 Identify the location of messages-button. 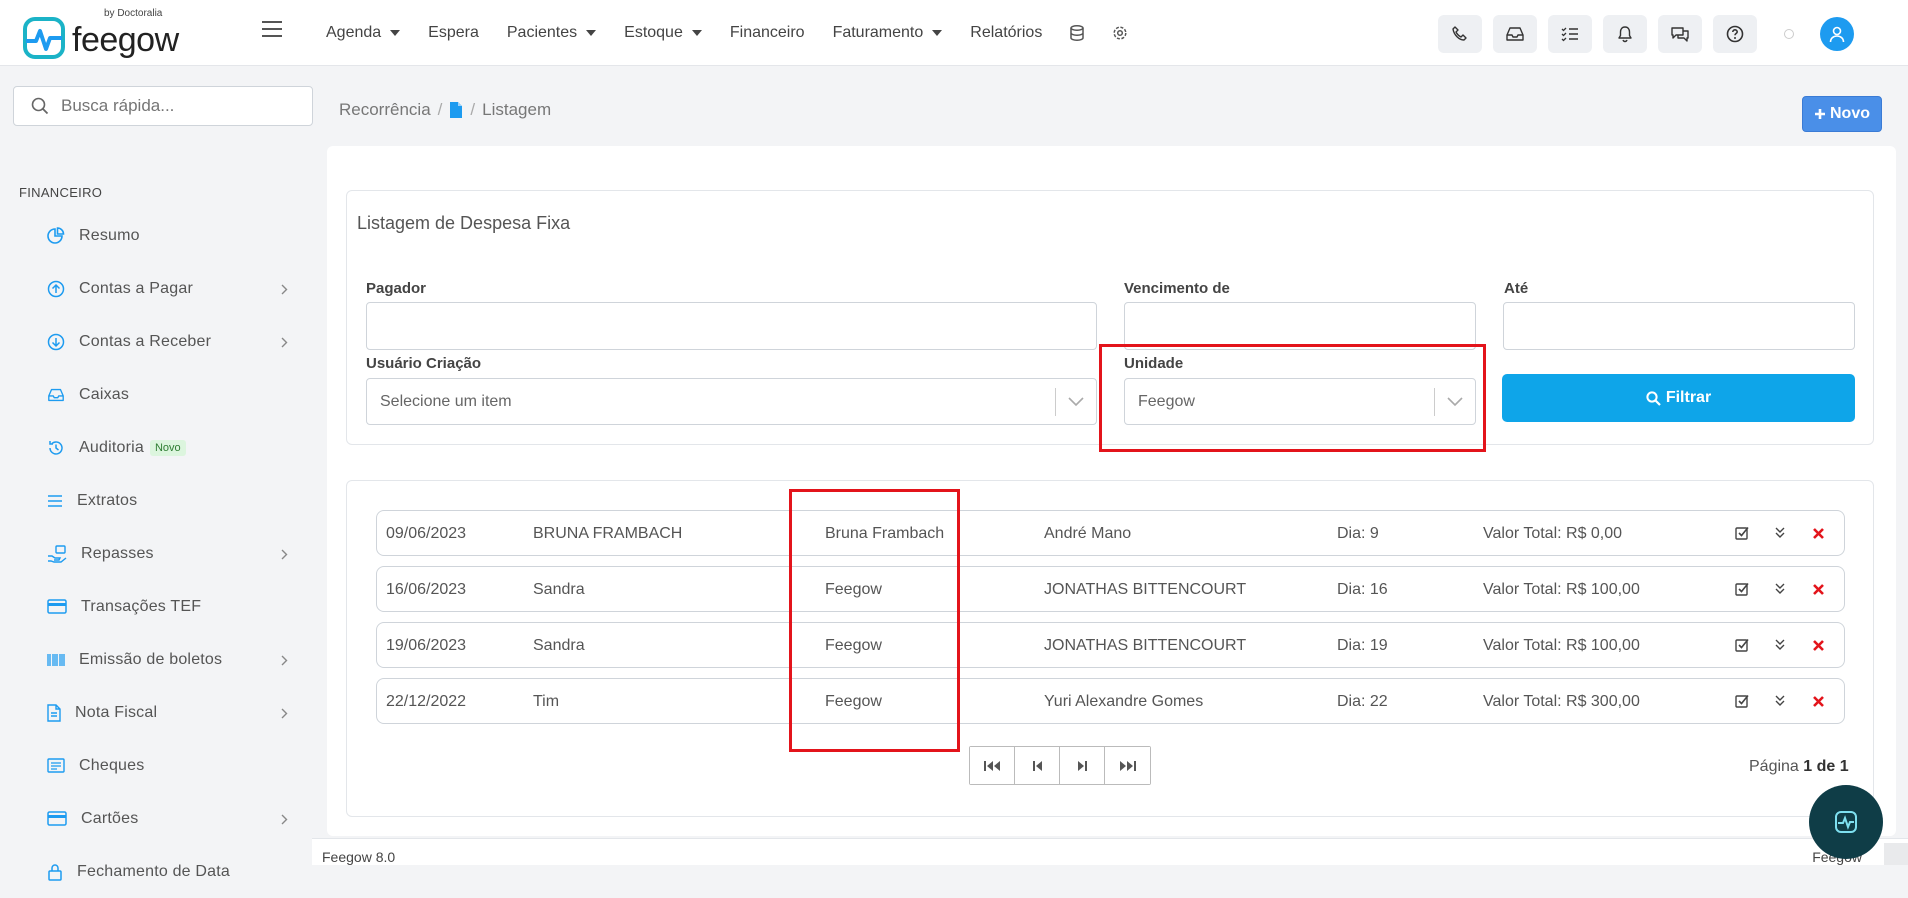
(1680, 34).